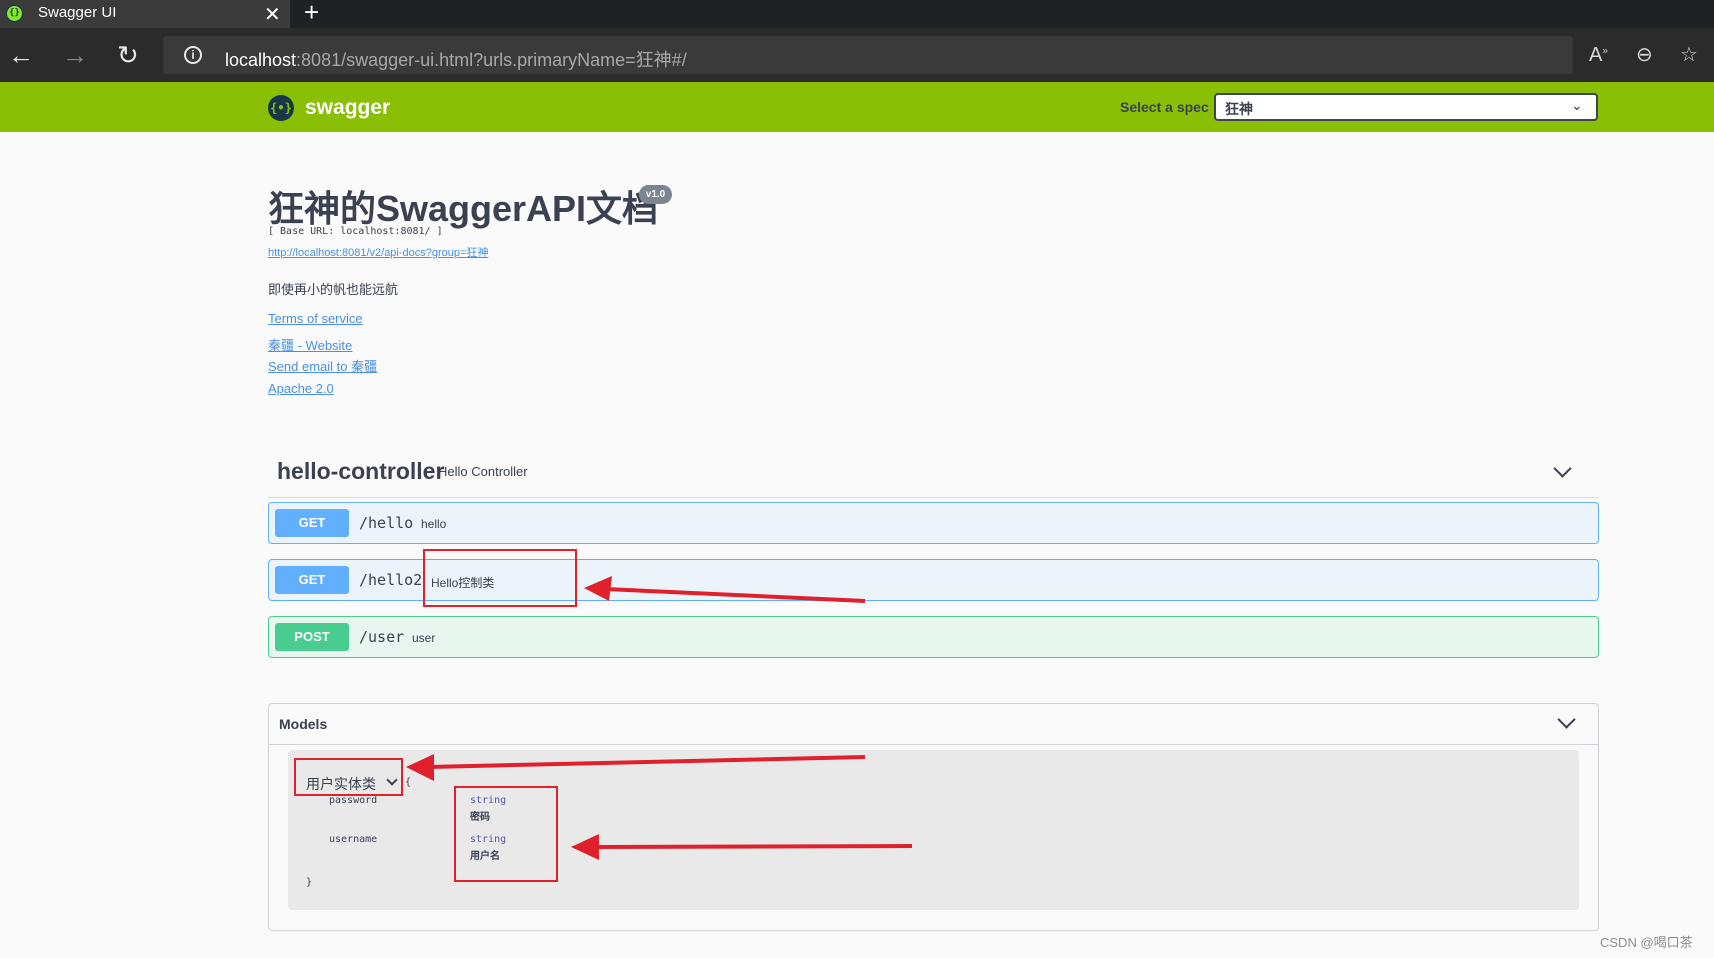 The width and height of the screenshot is (1714, 958). I want to click on watermark: CSDN @喝口茶, so click(1646, 942).